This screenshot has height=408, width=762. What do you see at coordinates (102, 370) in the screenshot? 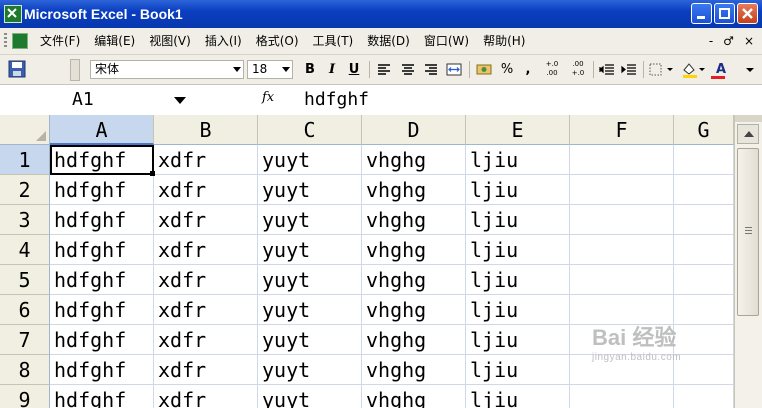
I see `cell-a8: hdfghf` at bounding box center [102, 370].